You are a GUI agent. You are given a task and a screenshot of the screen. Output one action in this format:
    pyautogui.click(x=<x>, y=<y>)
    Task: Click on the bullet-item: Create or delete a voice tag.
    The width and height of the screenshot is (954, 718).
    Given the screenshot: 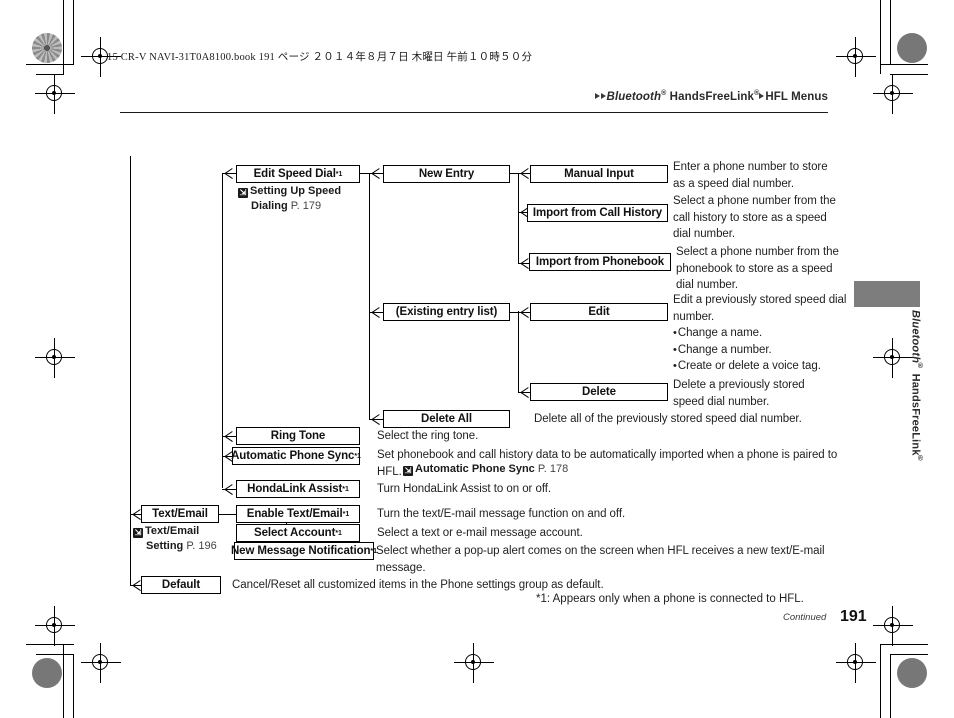 What is the action you would take?
    pyautogui.click(x=762, y=366)
    